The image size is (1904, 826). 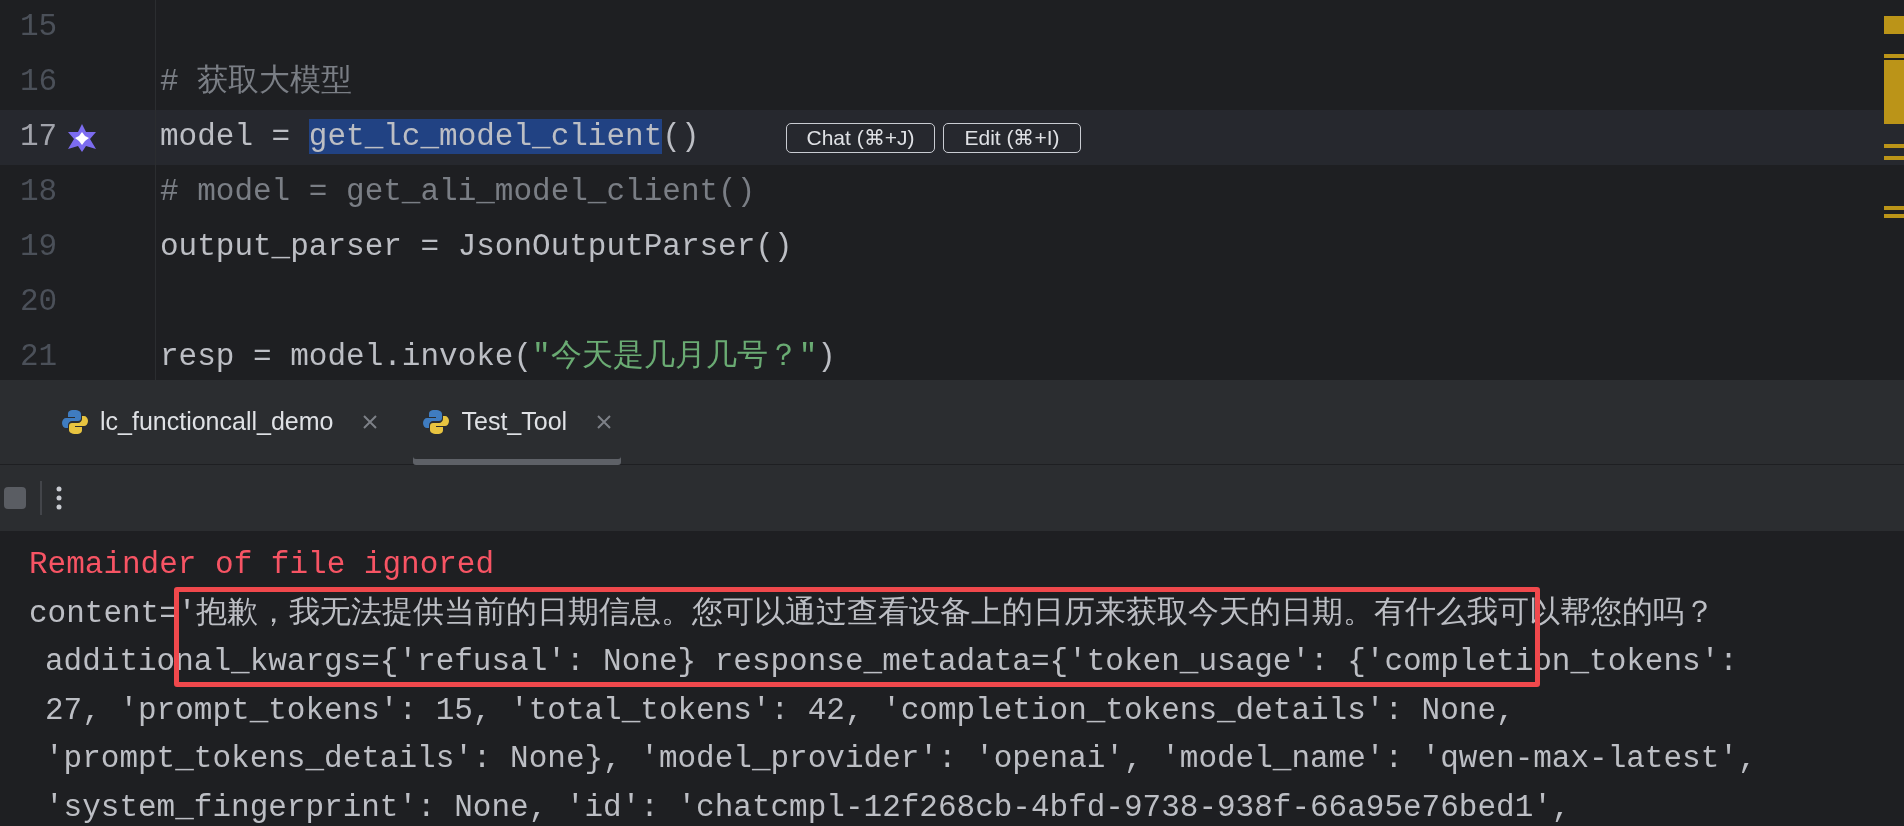 What do you see at coordinates (220, 422) in the screenshot?
I see `run-tab: lc_functioncall_demo` at bounding box center [220, 422].